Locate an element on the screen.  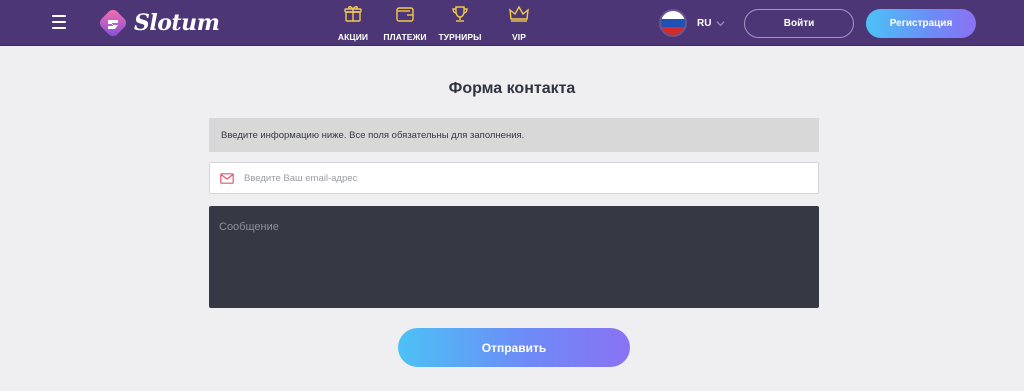
nav-item-turniry: ТУРНИРЫ is located at coordinates (460, 23).